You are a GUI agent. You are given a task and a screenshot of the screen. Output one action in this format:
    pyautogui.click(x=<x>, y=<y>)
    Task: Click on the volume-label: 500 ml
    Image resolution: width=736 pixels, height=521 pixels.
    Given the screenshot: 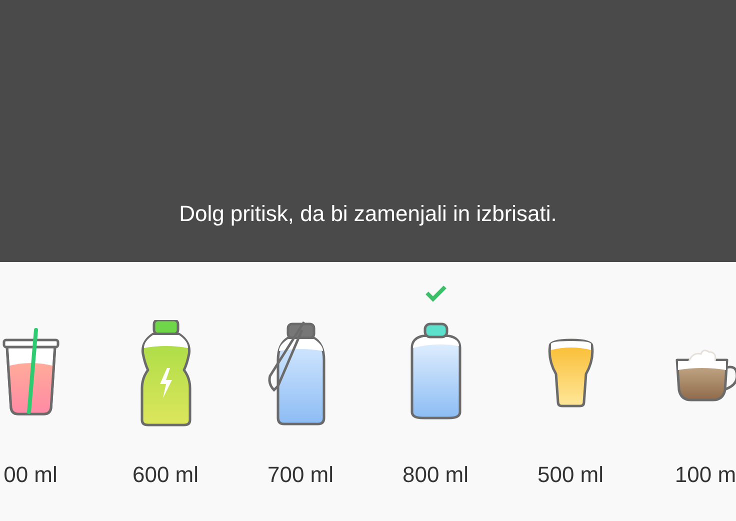 What is the action you would take?
    pyautogui.click(x=570, y=475)
    